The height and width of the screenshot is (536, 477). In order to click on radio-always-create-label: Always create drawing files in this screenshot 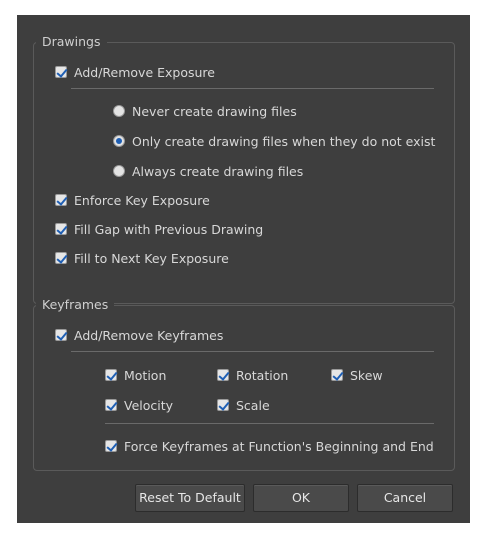, I will do `click(218, 171)`.